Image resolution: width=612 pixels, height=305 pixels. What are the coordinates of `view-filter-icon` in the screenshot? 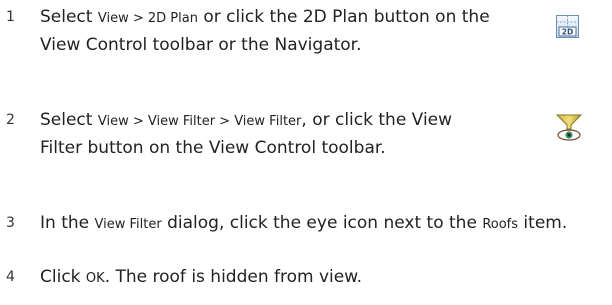 It's located at (569, 129).